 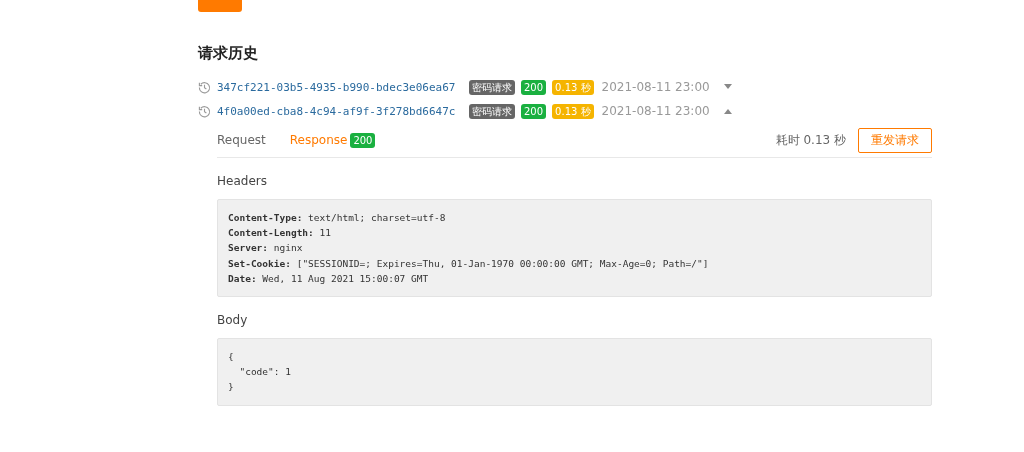 What do you see at coordinates (265, 372) in the screenshot?
I see `code-line: "code": 1` at bounding box center [265, 372].